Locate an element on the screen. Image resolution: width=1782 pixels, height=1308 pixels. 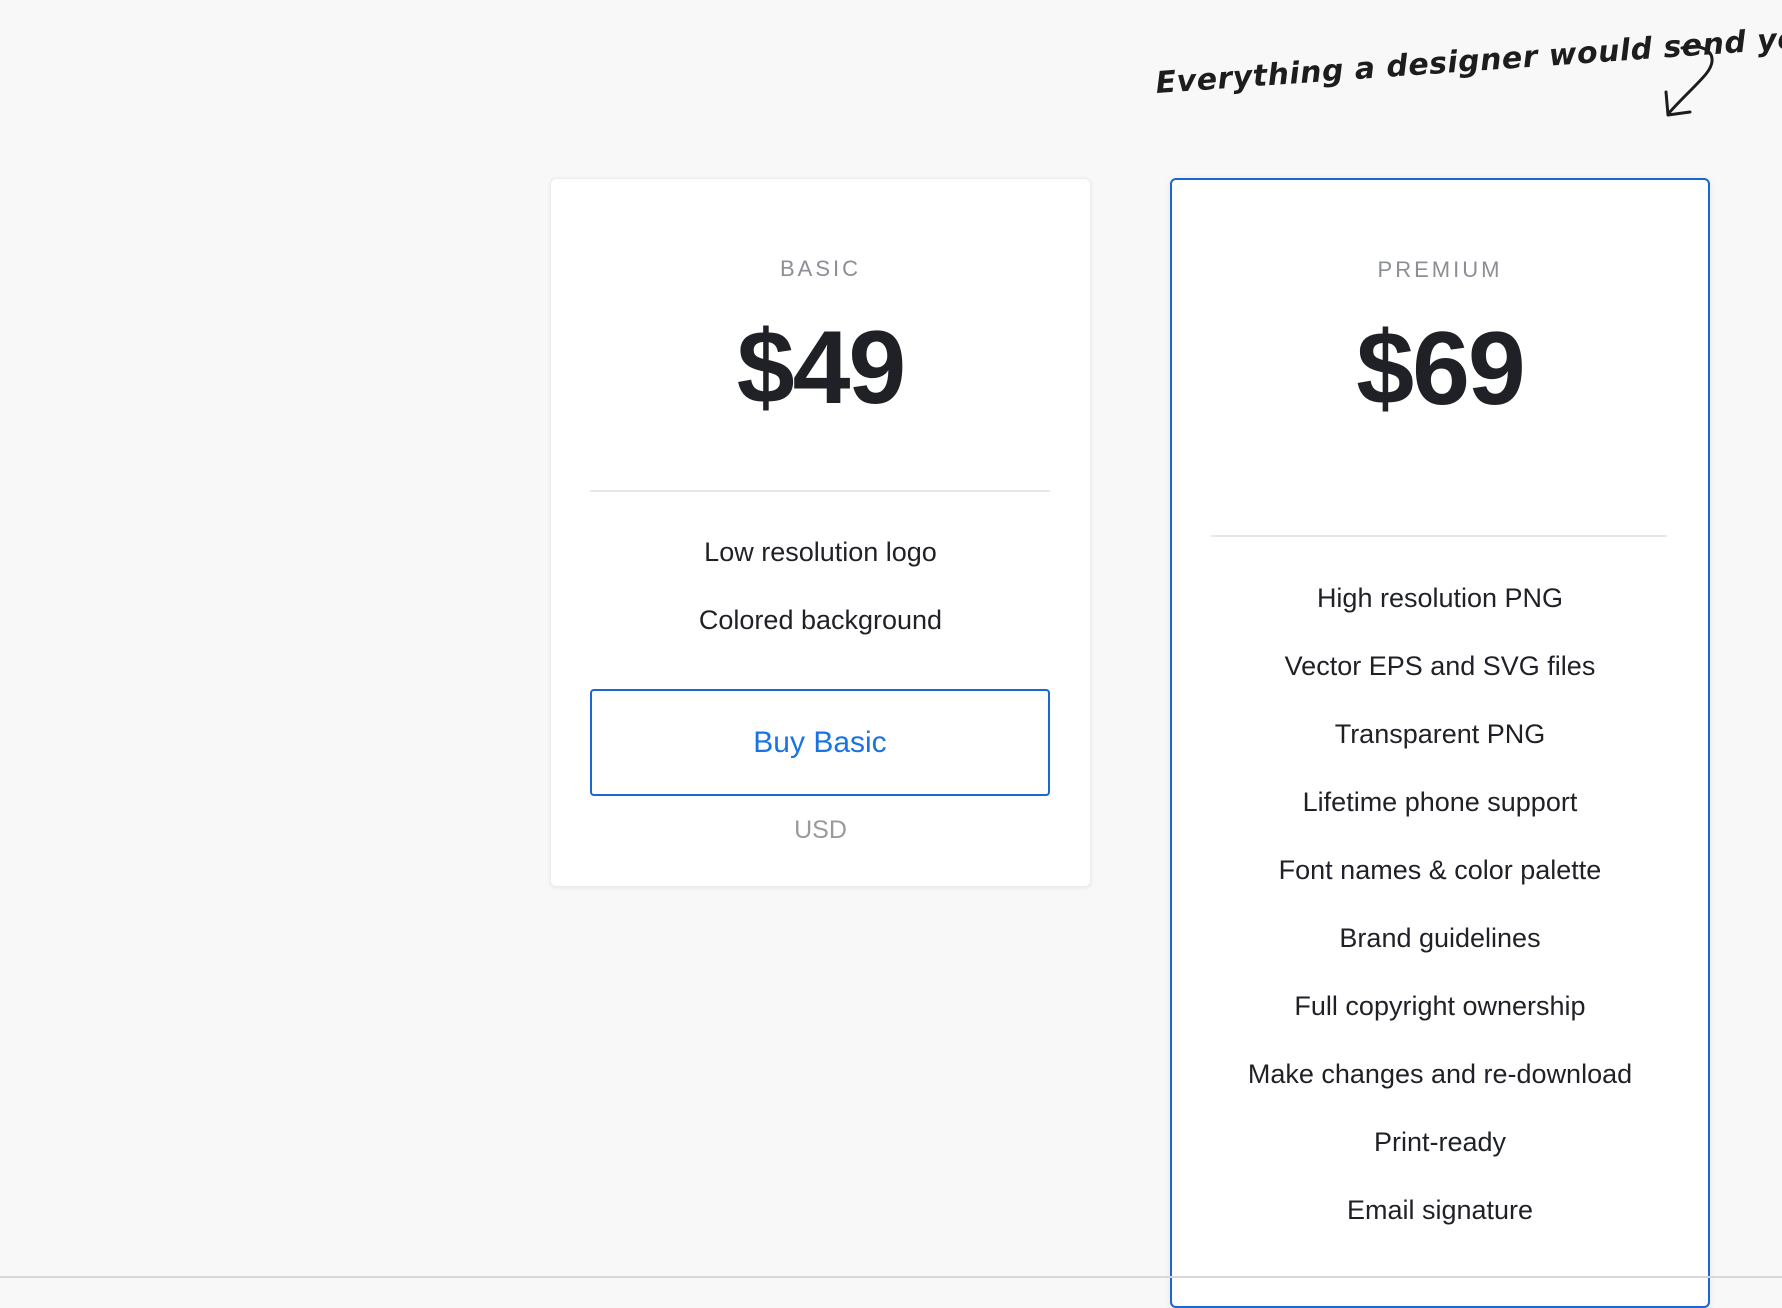
feature-item: Brand guidelines is located at coordinates (1440, 938).